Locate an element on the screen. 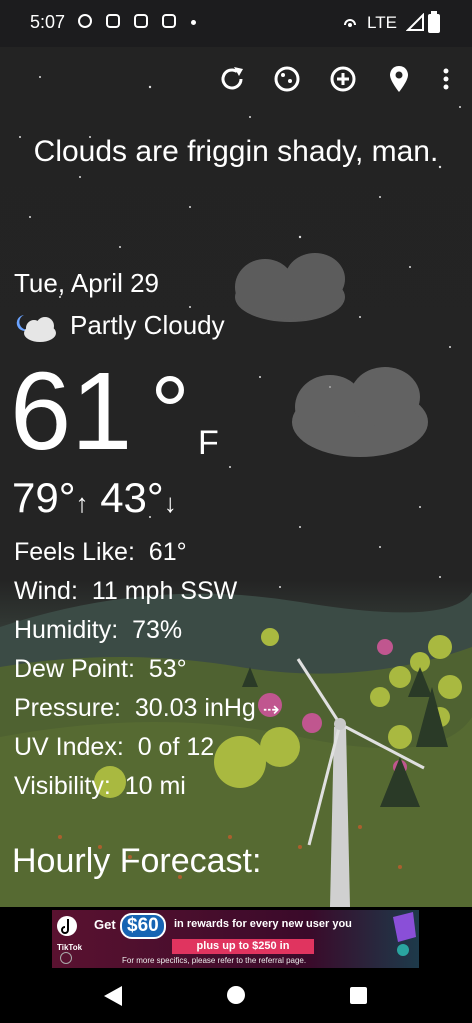 This screenshot has height=1023, width=472. detail-value: 61° is located at coordinates (167, 552).